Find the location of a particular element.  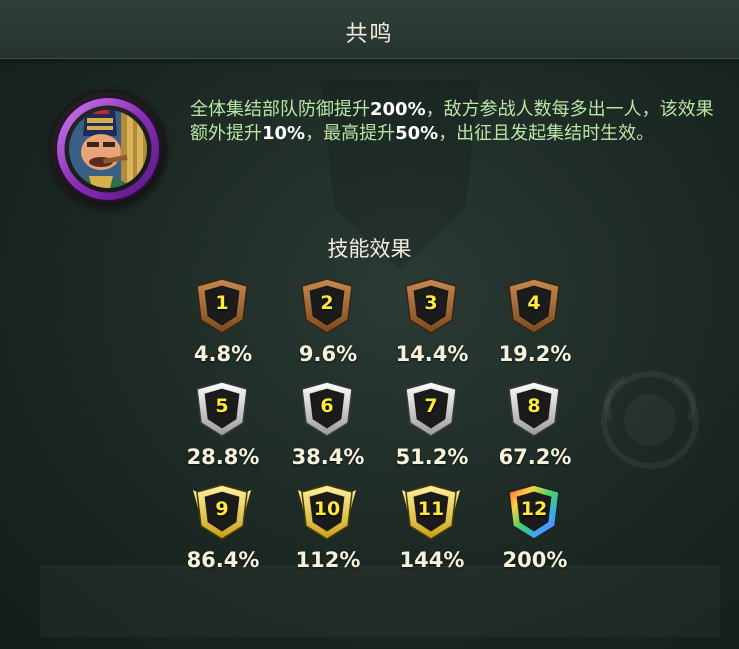

level-effect-item: 9 86.4% is located at coordinates (223, 532).